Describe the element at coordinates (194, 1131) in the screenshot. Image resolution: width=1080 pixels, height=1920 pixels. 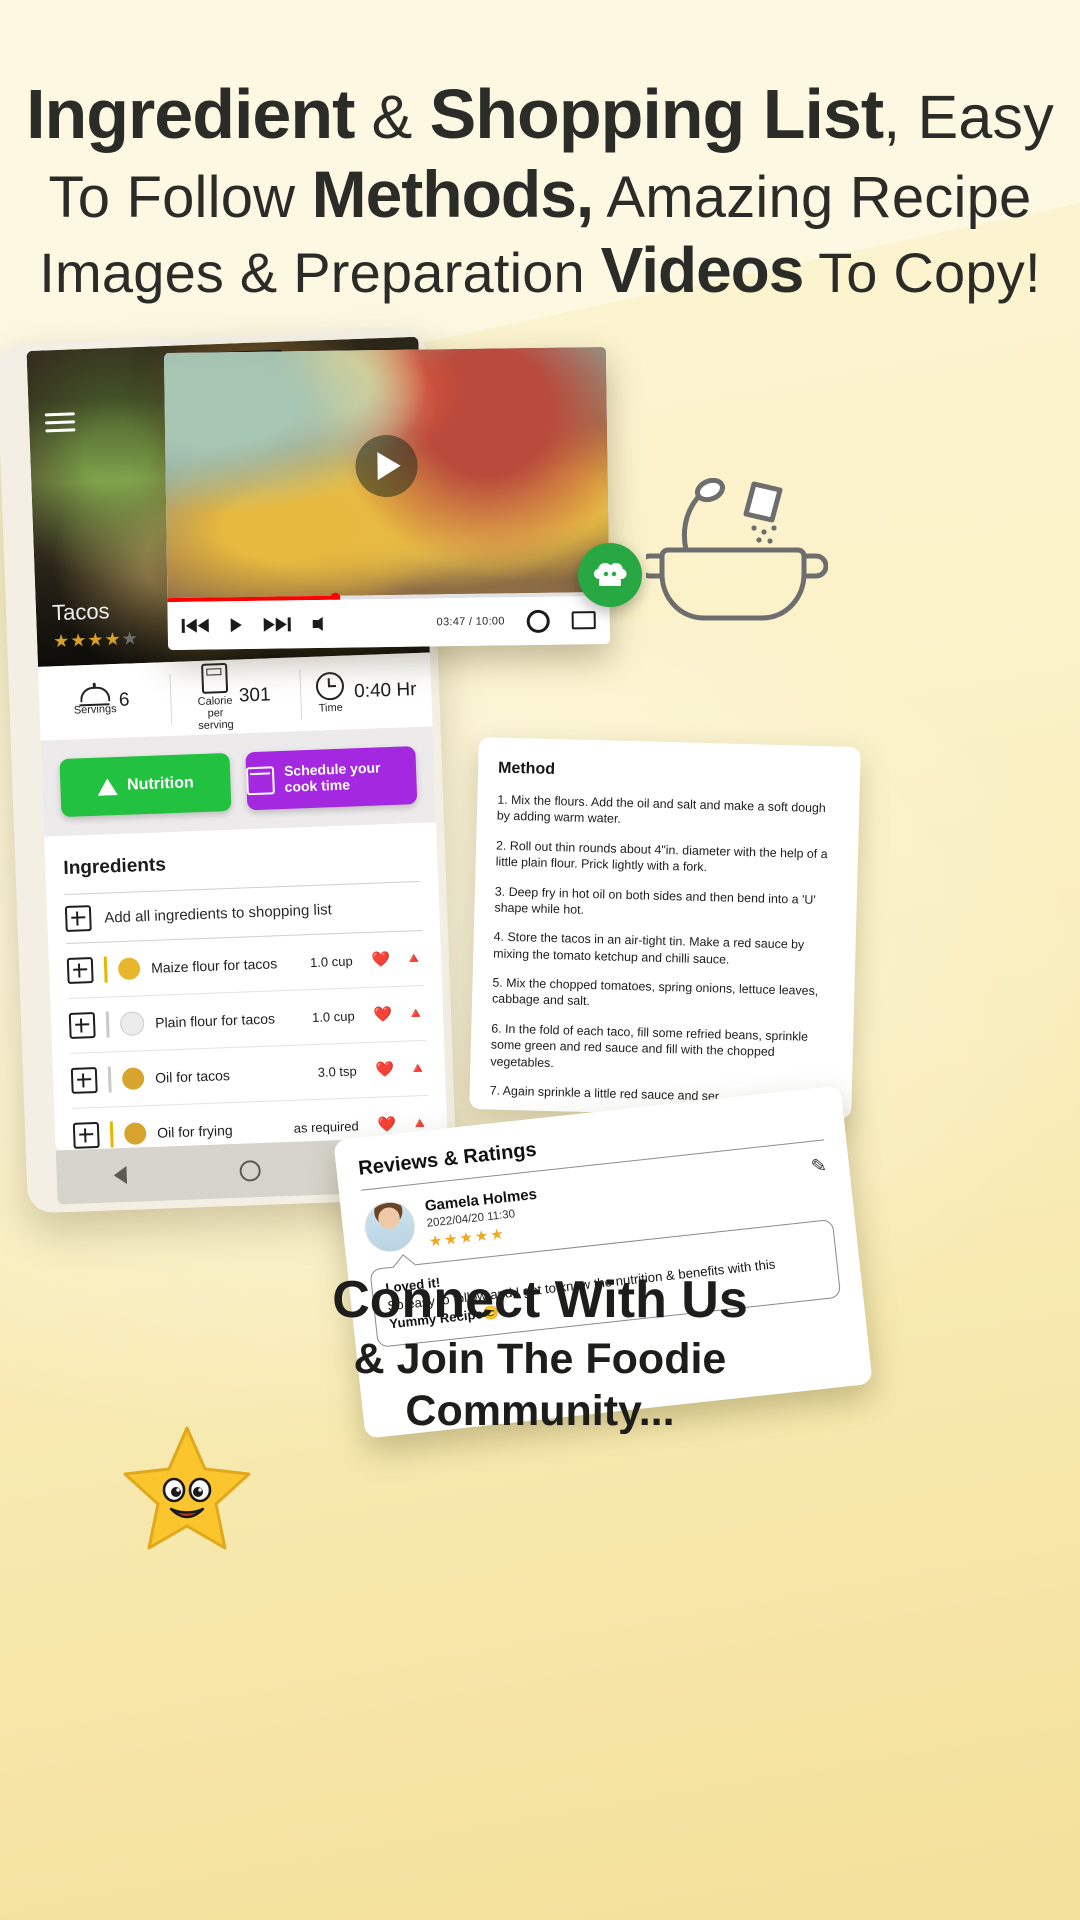
I see `ingredient-name: Oil for frying` at that location.